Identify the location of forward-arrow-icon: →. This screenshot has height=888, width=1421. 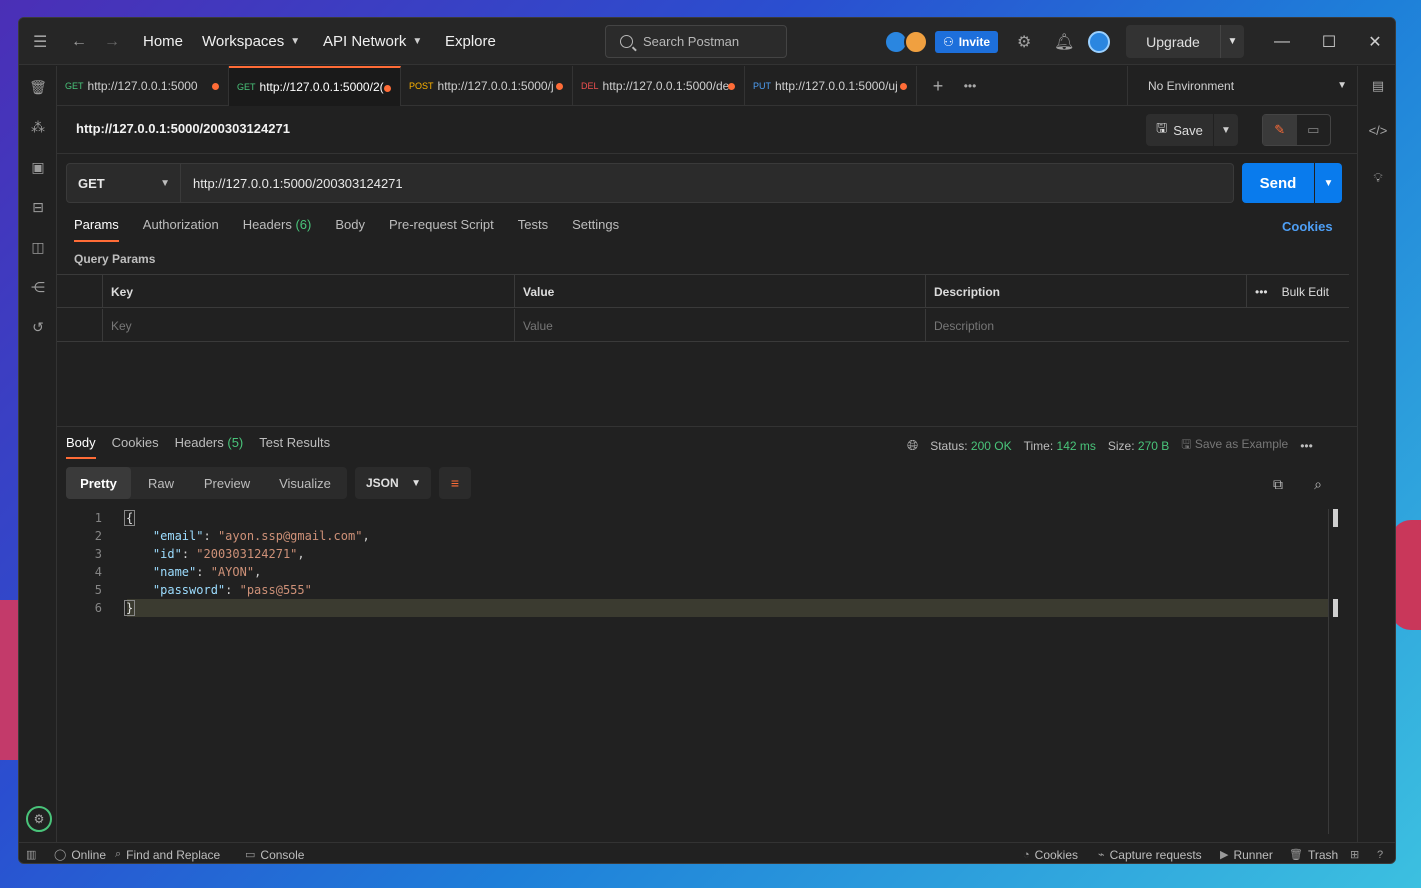
(112, 41).